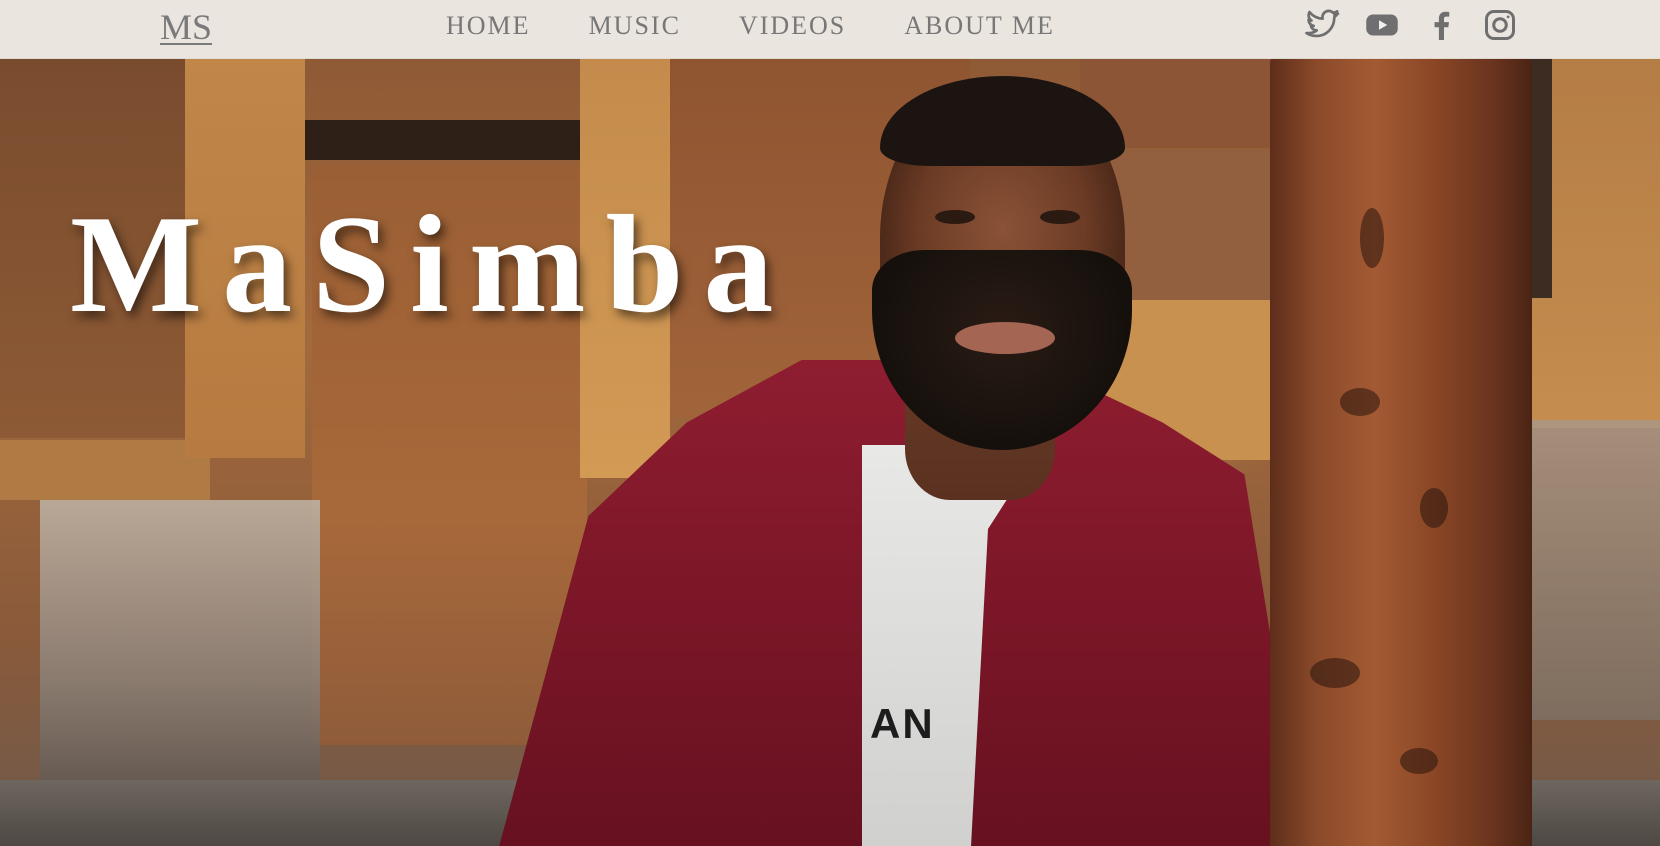  I want to click on left-eye, so click(955, 217).